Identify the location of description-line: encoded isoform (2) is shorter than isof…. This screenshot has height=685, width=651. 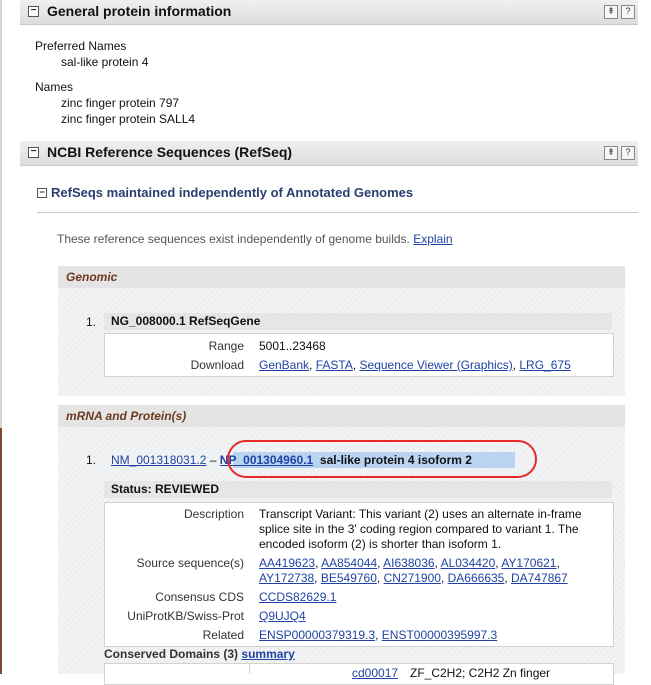
(380, 544).